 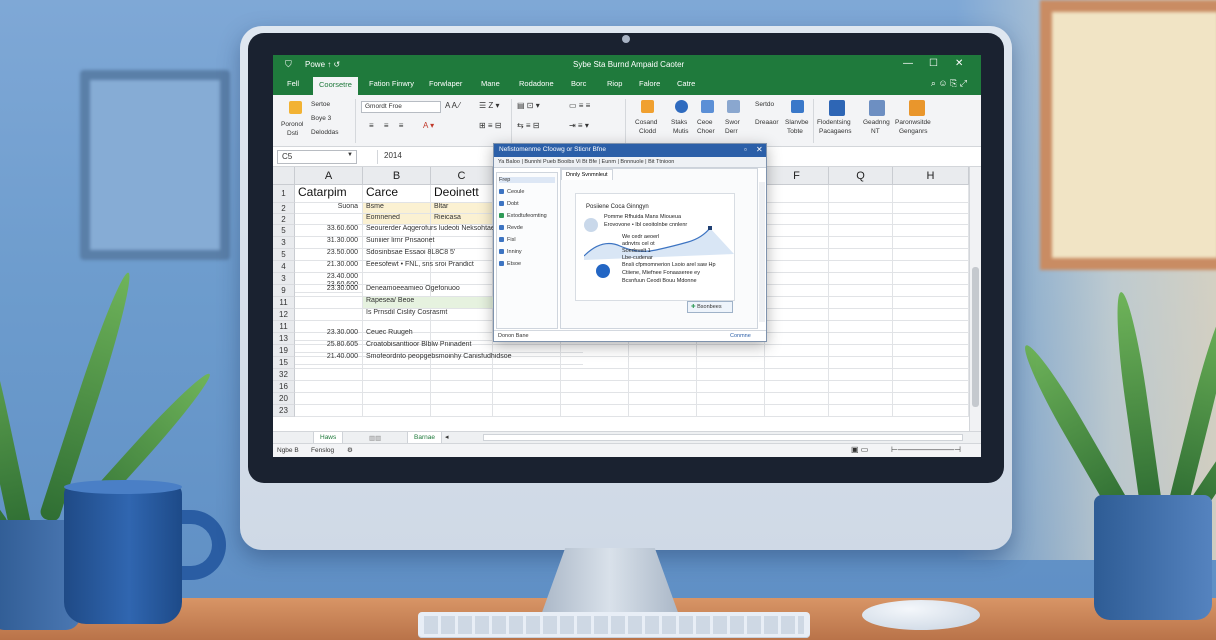 What do you see at coordinates (578, 83) in the screenshot?
I see `tab-review: Borc` at bounding box center [578, 83].